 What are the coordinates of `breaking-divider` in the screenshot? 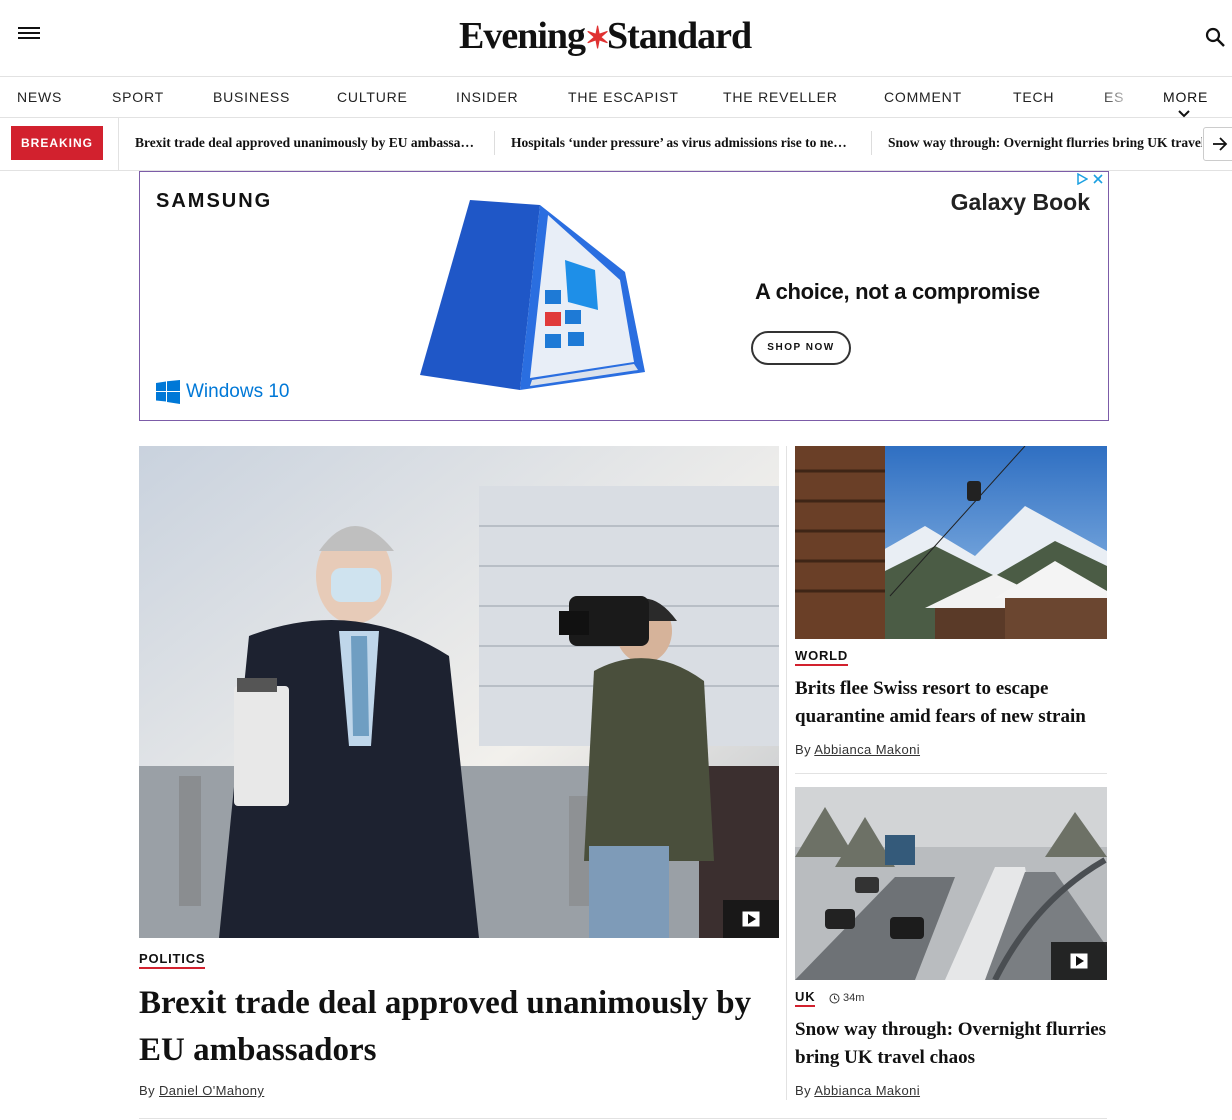 It's located at (118, 144).